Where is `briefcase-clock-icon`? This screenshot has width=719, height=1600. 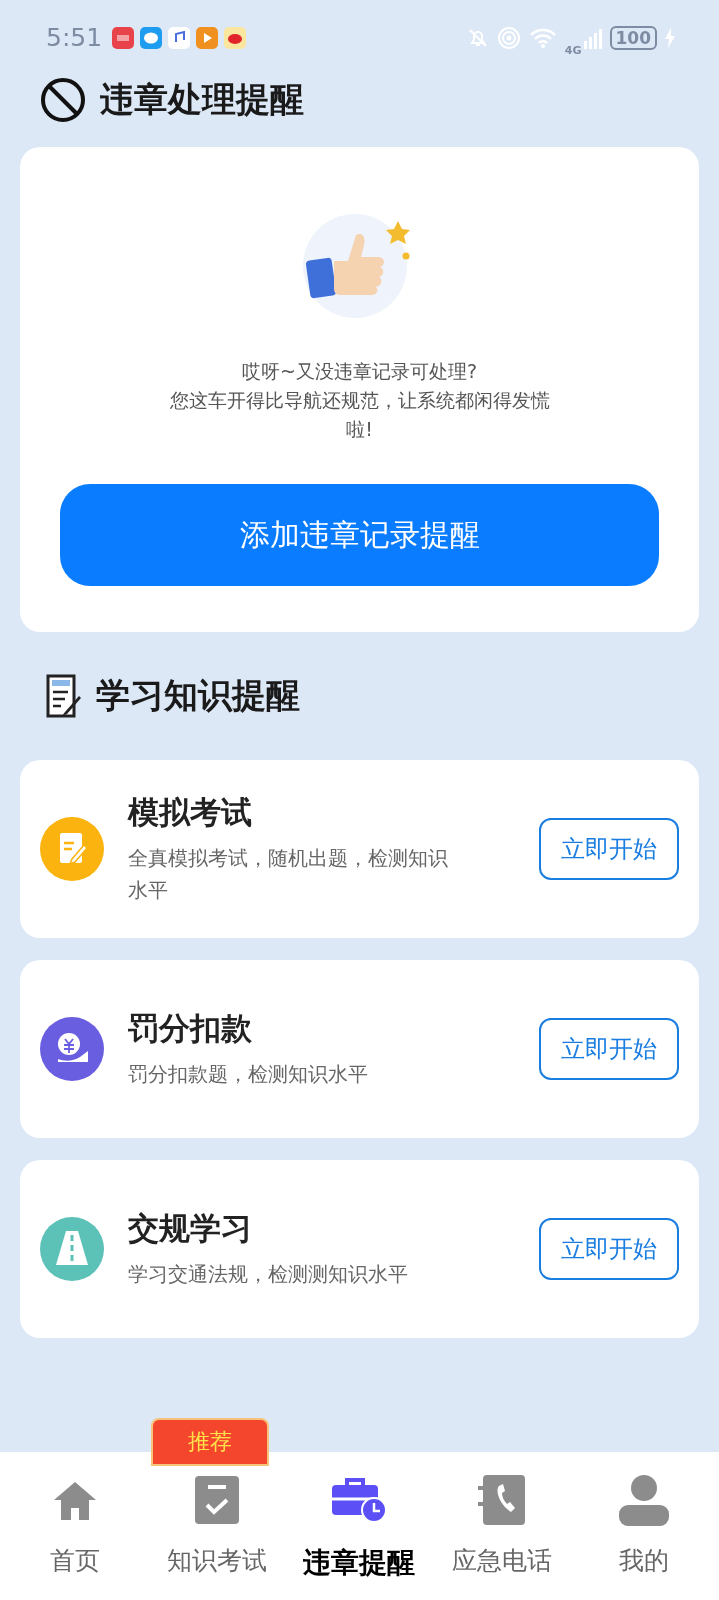
briefcase-clock-icon is located at coordinates (359, 1500).